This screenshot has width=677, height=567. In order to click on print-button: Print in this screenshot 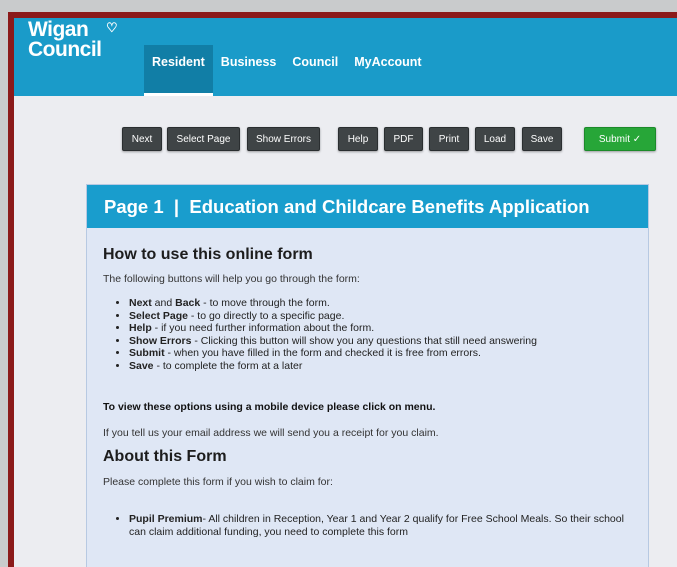, I will do `click(449, 139)`.